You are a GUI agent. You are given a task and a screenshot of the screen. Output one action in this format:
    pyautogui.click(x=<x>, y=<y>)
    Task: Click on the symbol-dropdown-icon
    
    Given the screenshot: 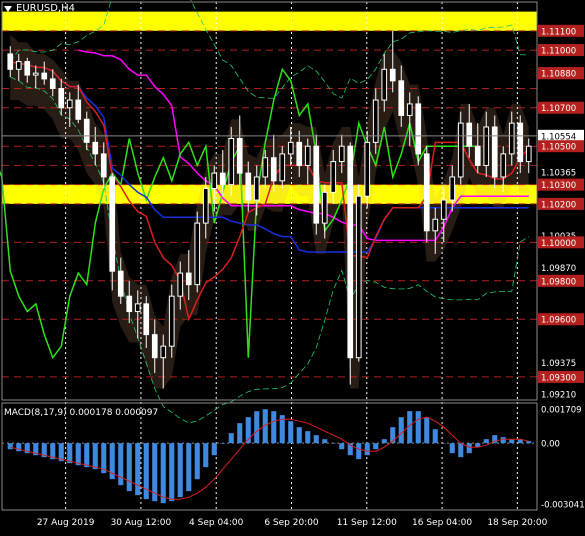 What is the action you would take?
    pyautogui.click(x=8, y=9)
    